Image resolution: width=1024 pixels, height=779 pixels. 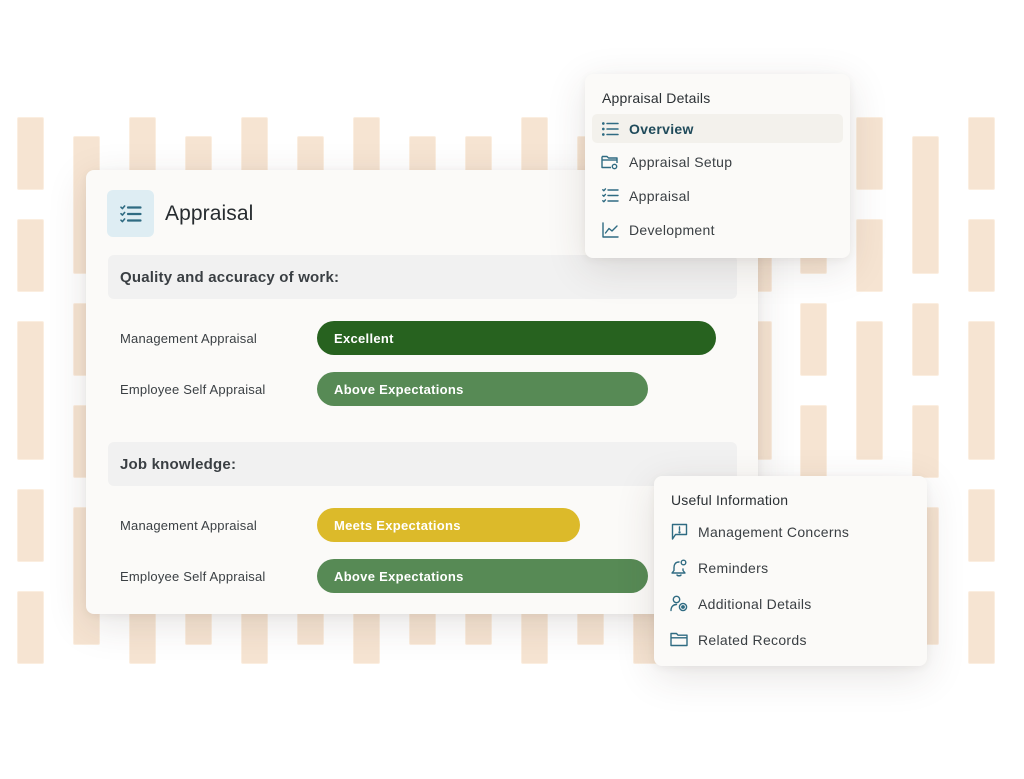 What do you see at coordinates (679, 640) in the screenshot?
I see `folder-icon` at bounding box center [679, 640].